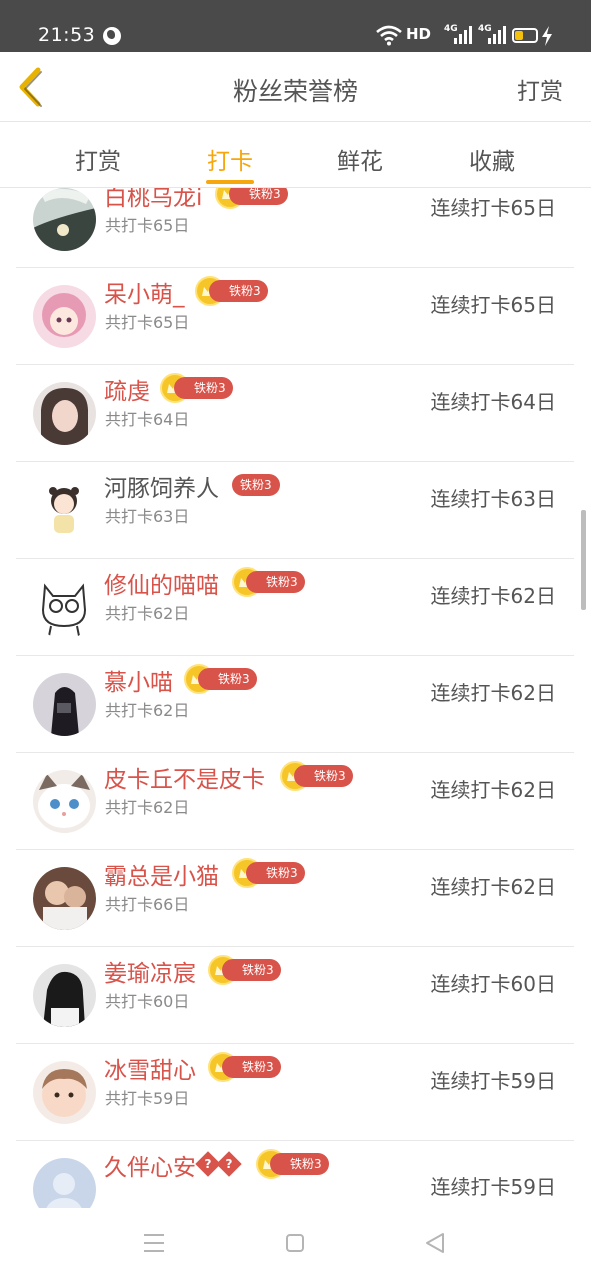 Image resolution: width=591 pixels, height=1280 pixels. What do you see at coordinates (67, 35) in the screenshot?
I see `status-time: 21:53` at bounding box center [67, 35].